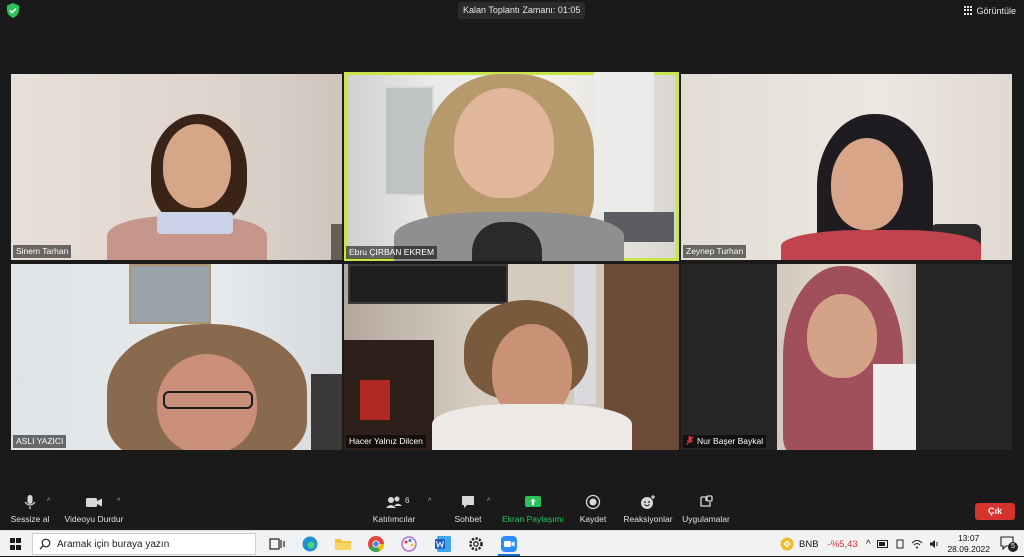 This screenshot has width=1024, height=557. I want to click on participant-video, so click(846, 357).